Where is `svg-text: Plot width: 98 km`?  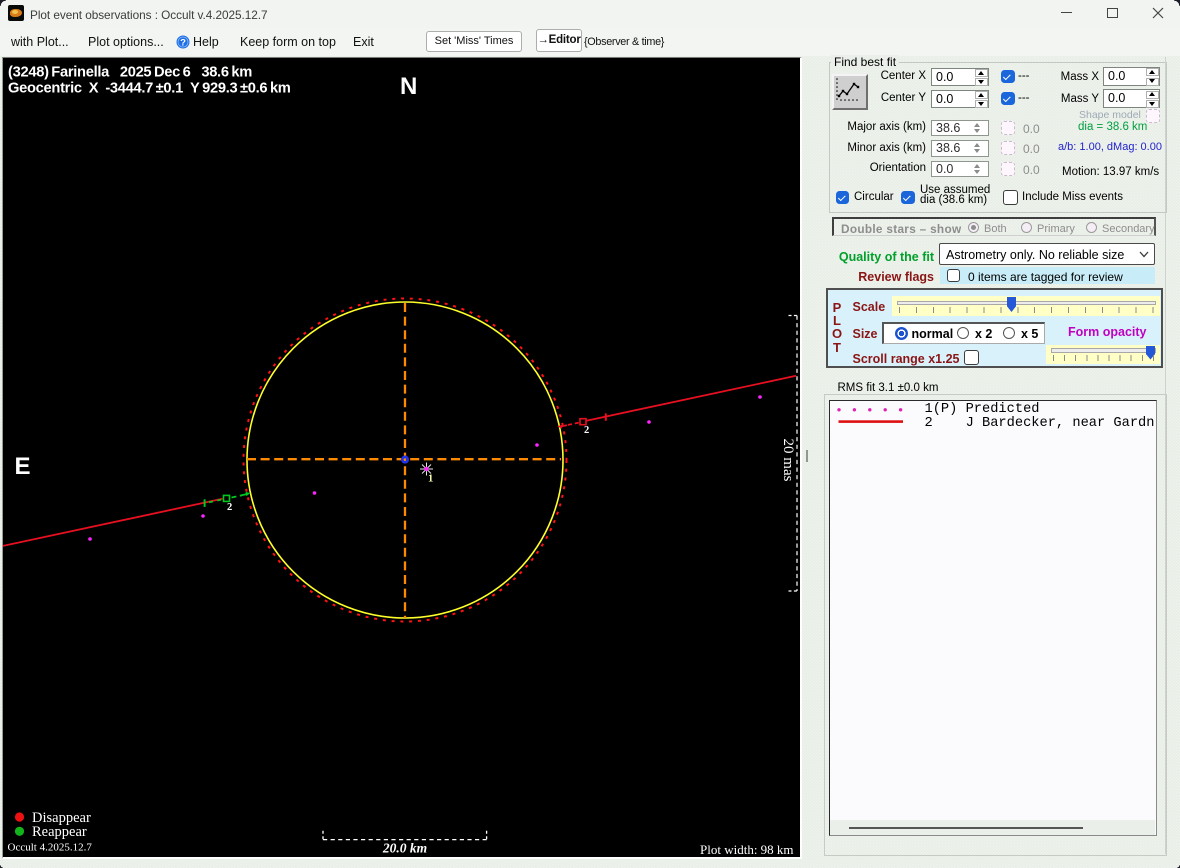 svg-text: Plot width: 98 km is located at coordinates (747, 849).